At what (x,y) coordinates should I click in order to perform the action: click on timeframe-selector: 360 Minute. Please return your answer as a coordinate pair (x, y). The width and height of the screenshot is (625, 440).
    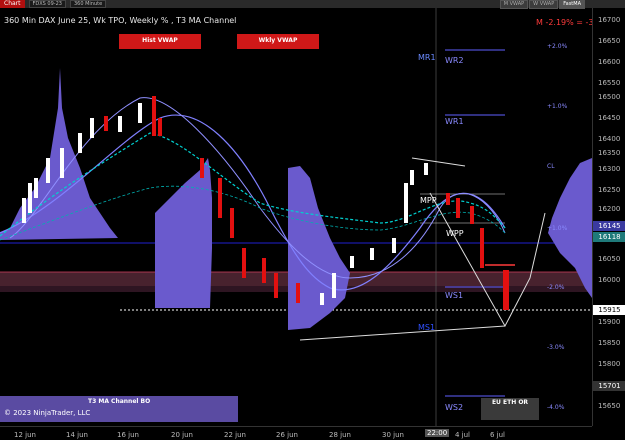
    Looking at the image, I should click on (88, 4).